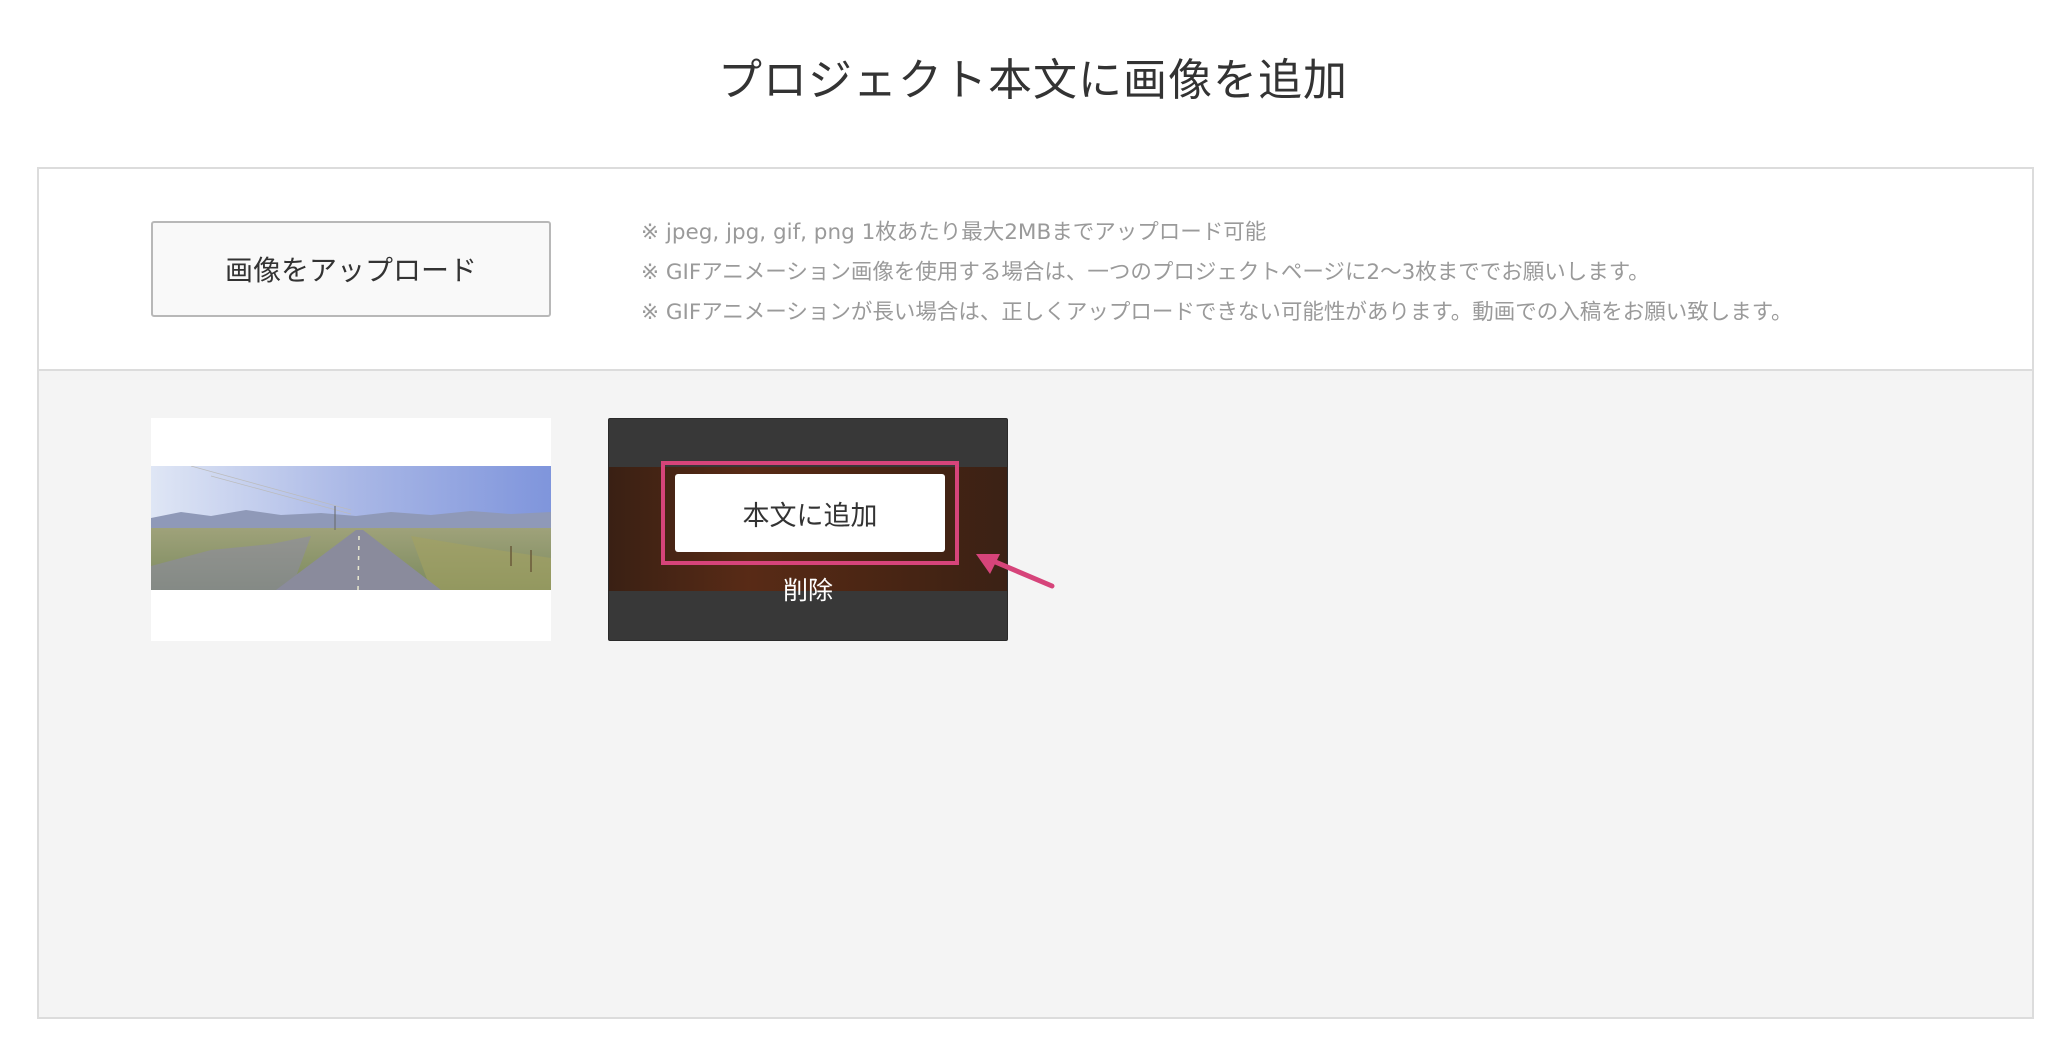 The image size is (2066, 1050). Describe the element at coordinates (351, 269) in the screenshot. I see `upload-image-button: 画像をアップロード` at that location.